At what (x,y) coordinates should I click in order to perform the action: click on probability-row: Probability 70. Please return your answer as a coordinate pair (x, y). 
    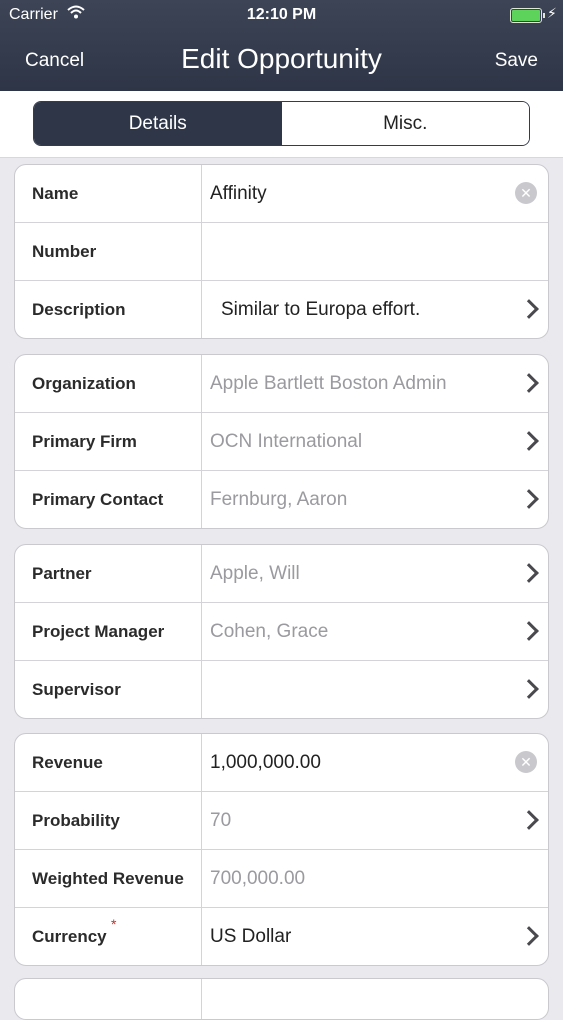
    Looking at the image, I should click on (281, 821).